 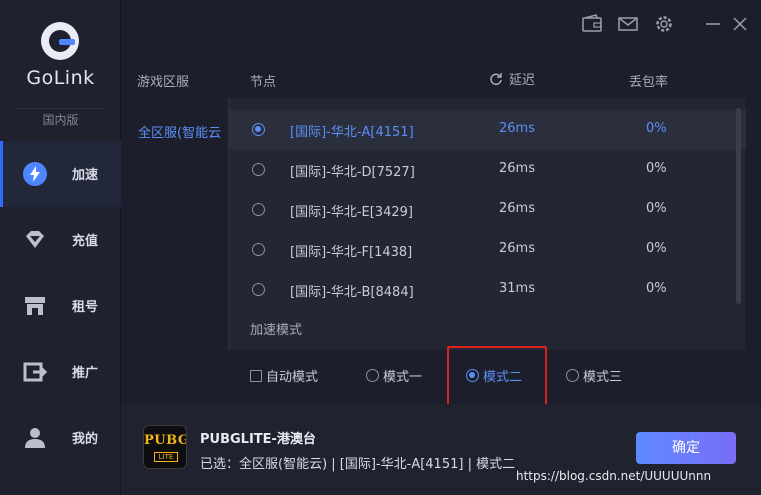 What do you see at coordinates (351, 252) in the screenshot?
I see `node-name: [国际]-华北-F[1438]` at bounding box center [351, 252].